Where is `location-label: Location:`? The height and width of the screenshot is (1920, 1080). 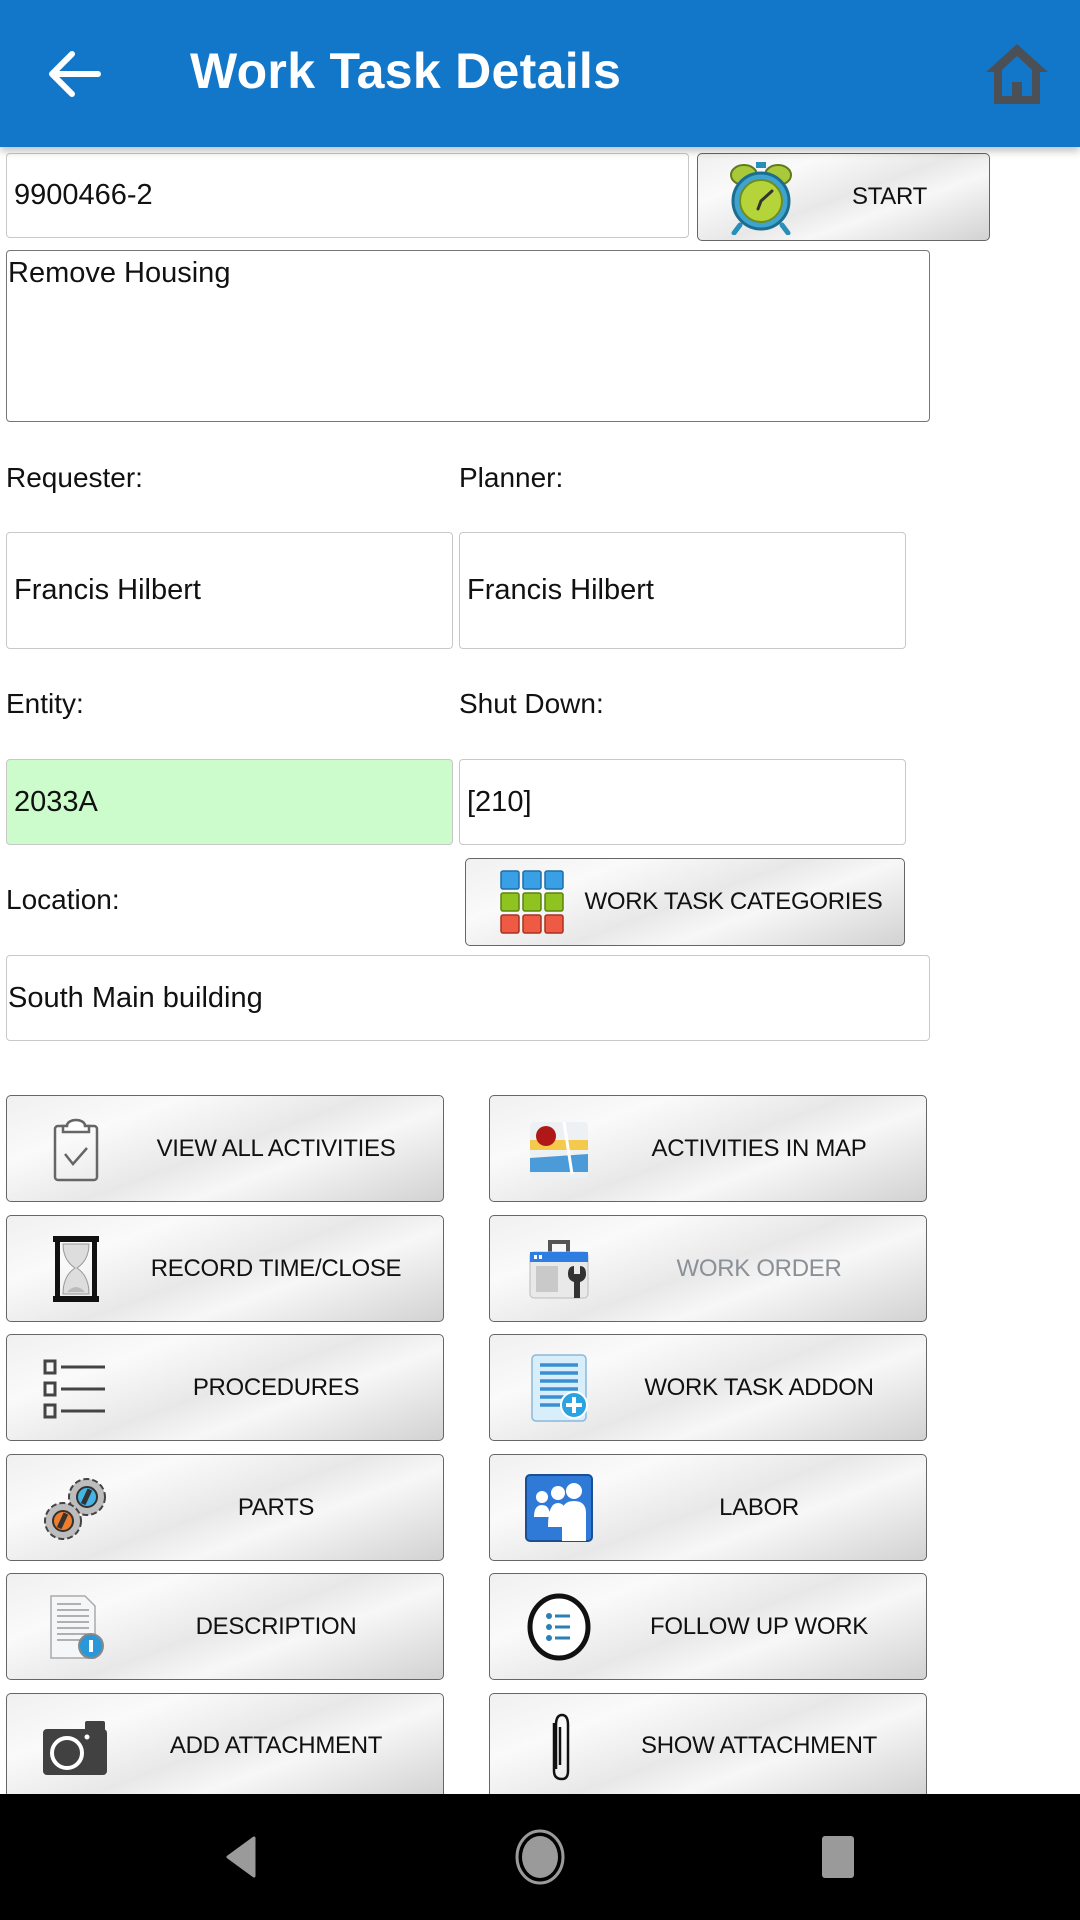 location-label: Location: is located at coordinates (63, 899).